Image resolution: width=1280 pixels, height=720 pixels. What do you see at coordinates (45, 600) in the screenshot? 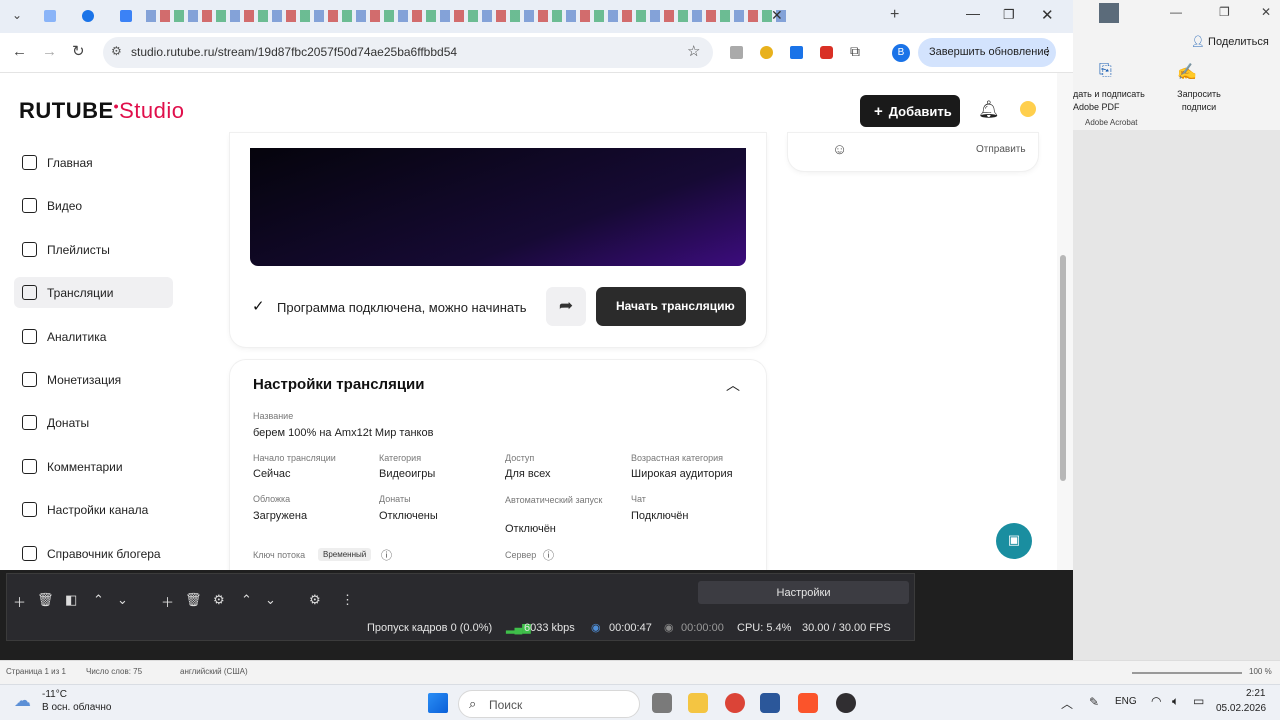
I see `remove-scene-icon: 🗑︎` at bounding box center [45, 600].